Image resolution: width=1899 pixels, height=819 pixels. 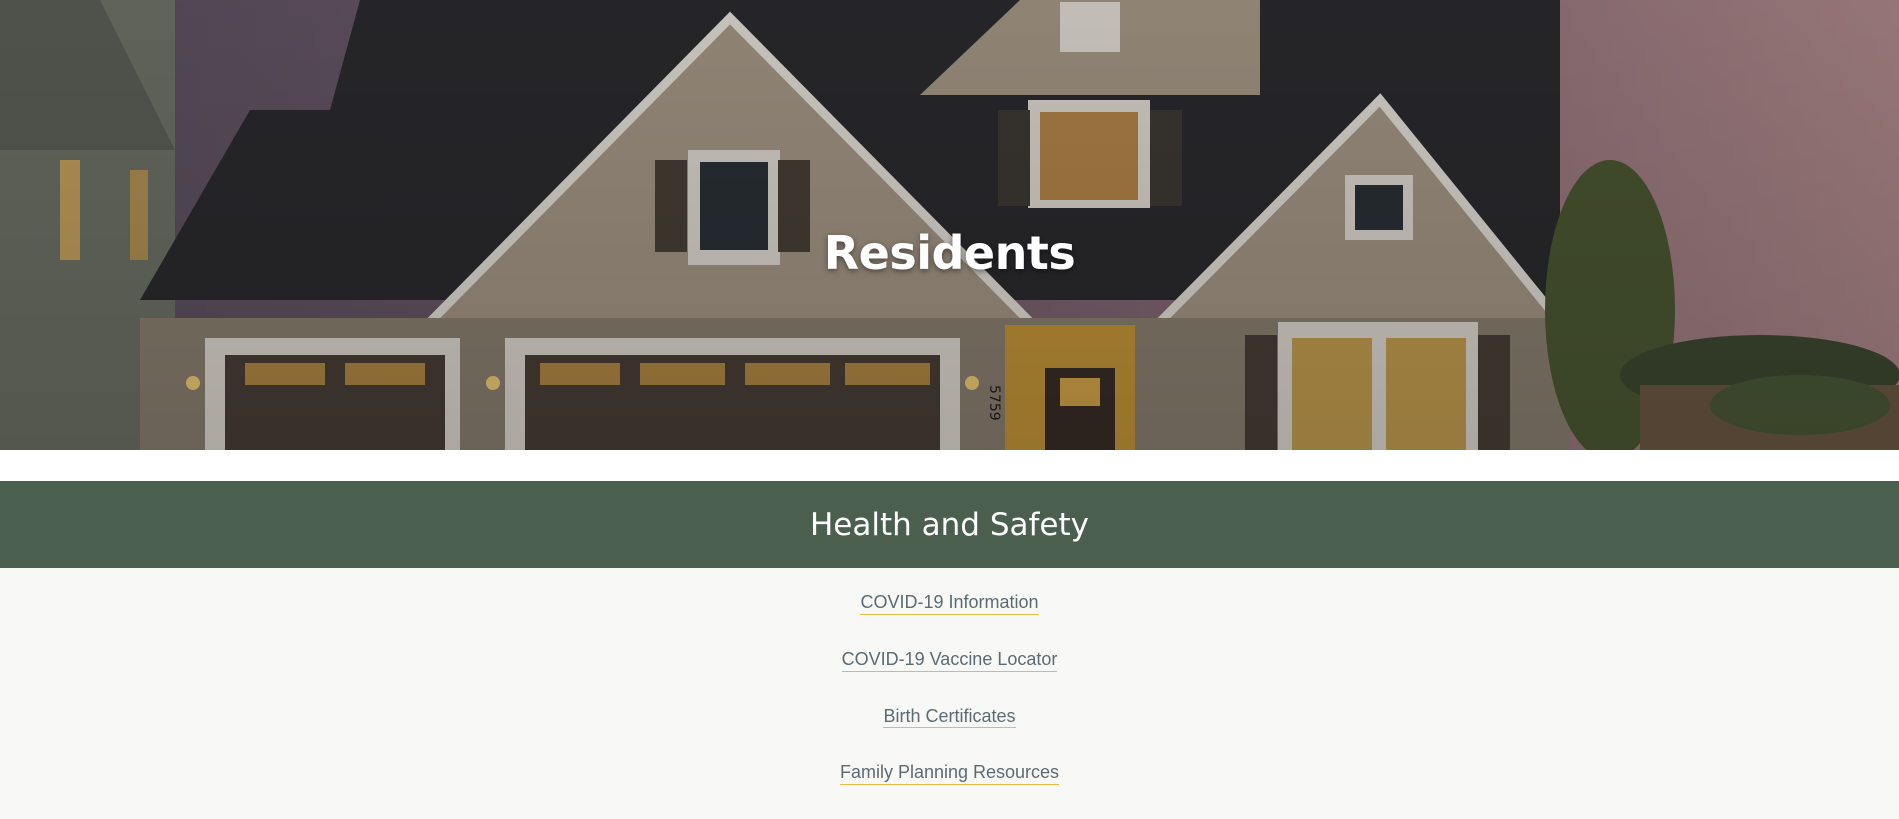 I want to click on section-title: Health and Safety, so click(x=949, y=524).